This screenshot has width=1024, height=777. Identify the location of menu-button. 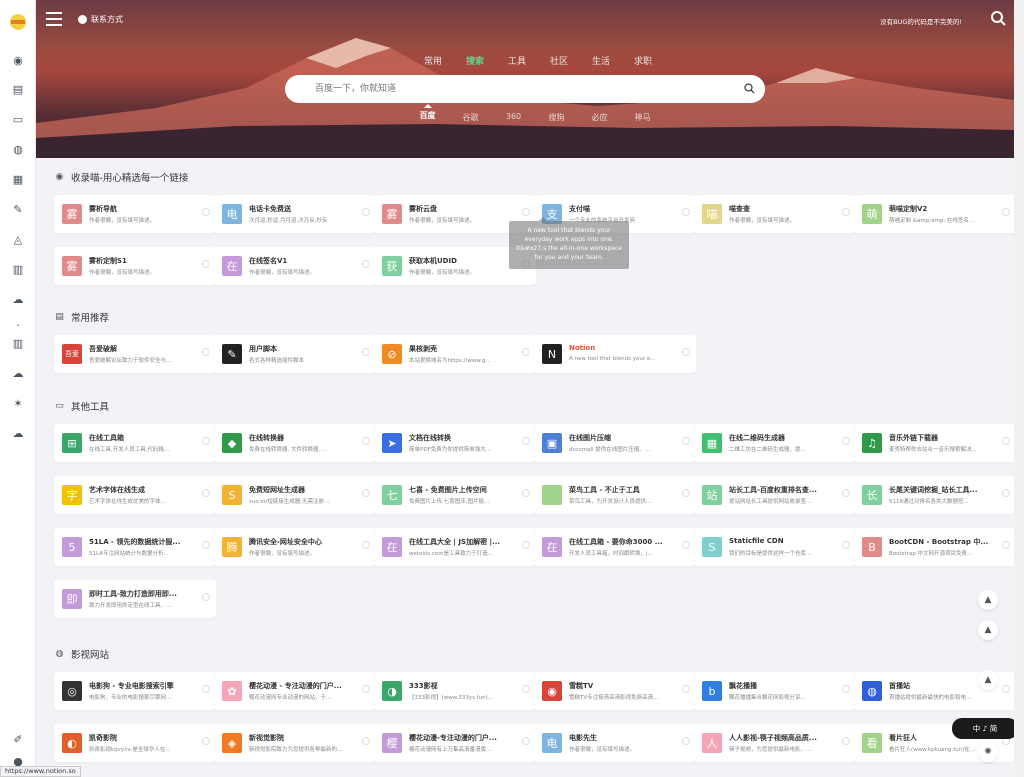
(54, 19).